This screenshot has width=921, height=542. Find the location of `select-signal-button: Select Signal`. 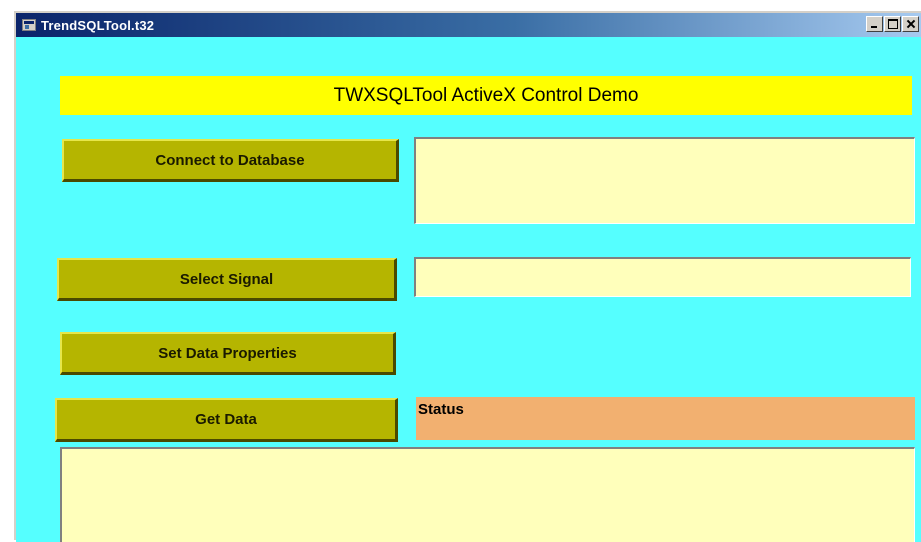

select-signal-button: Select Signal is located at coordinates (227, 279).